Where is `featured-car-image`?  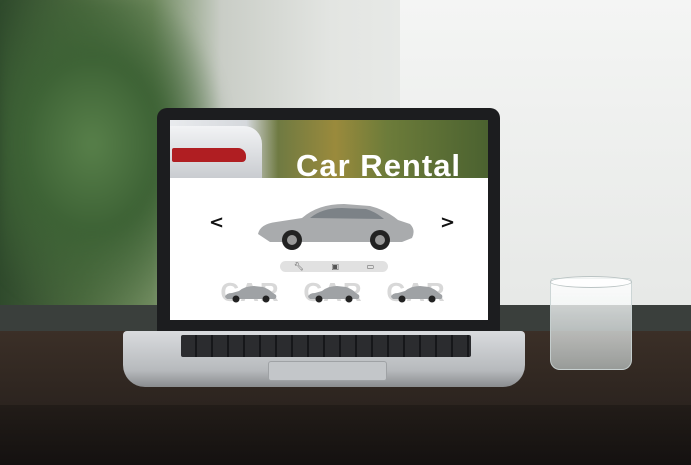
featured-car-image is located at coordinates (336, 227).